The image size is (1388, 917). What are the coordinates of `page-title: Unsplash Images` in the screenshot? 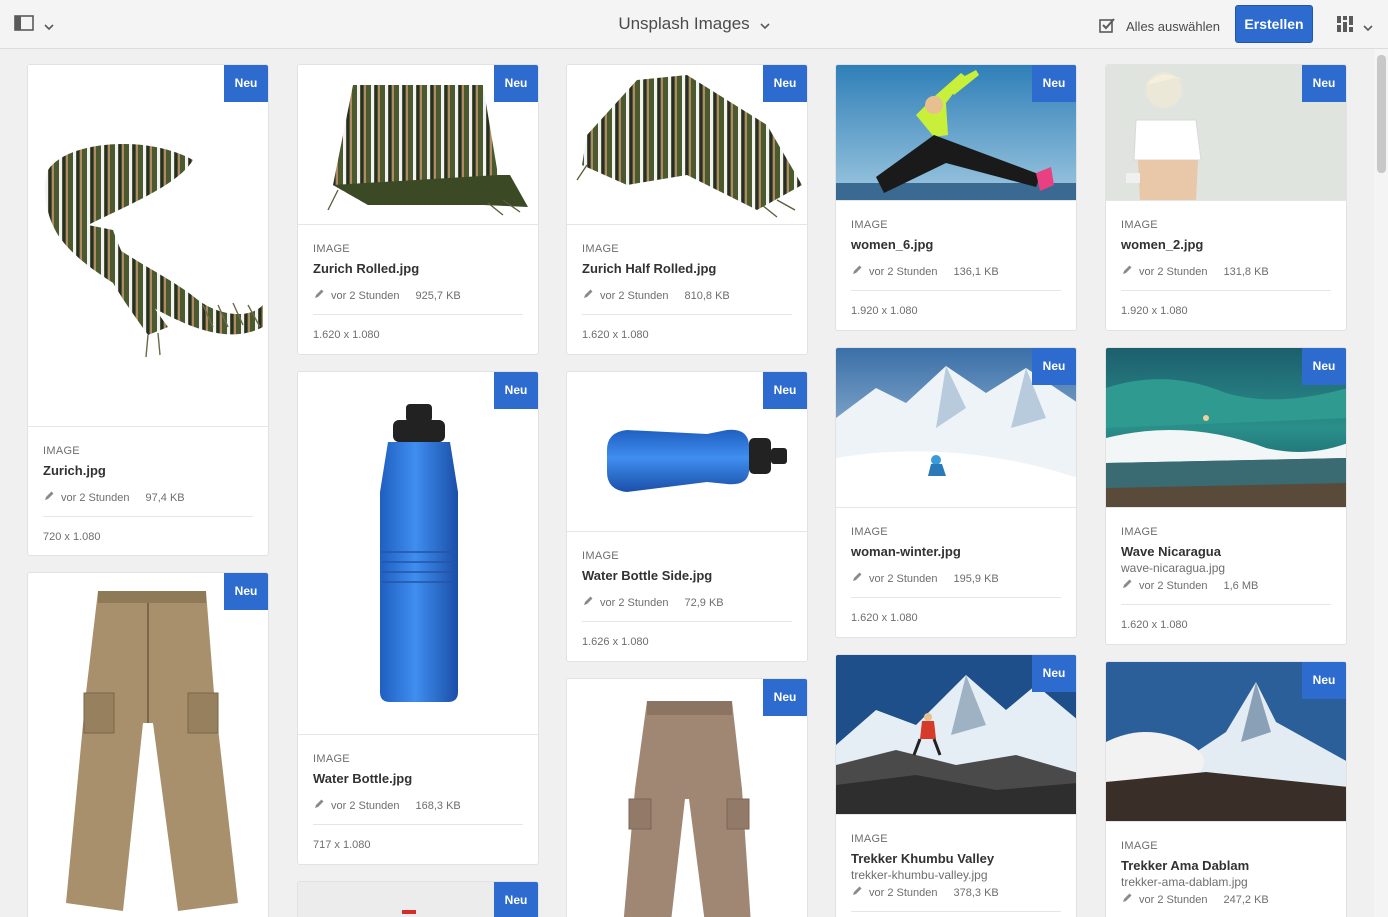 It's located at (684, 23).